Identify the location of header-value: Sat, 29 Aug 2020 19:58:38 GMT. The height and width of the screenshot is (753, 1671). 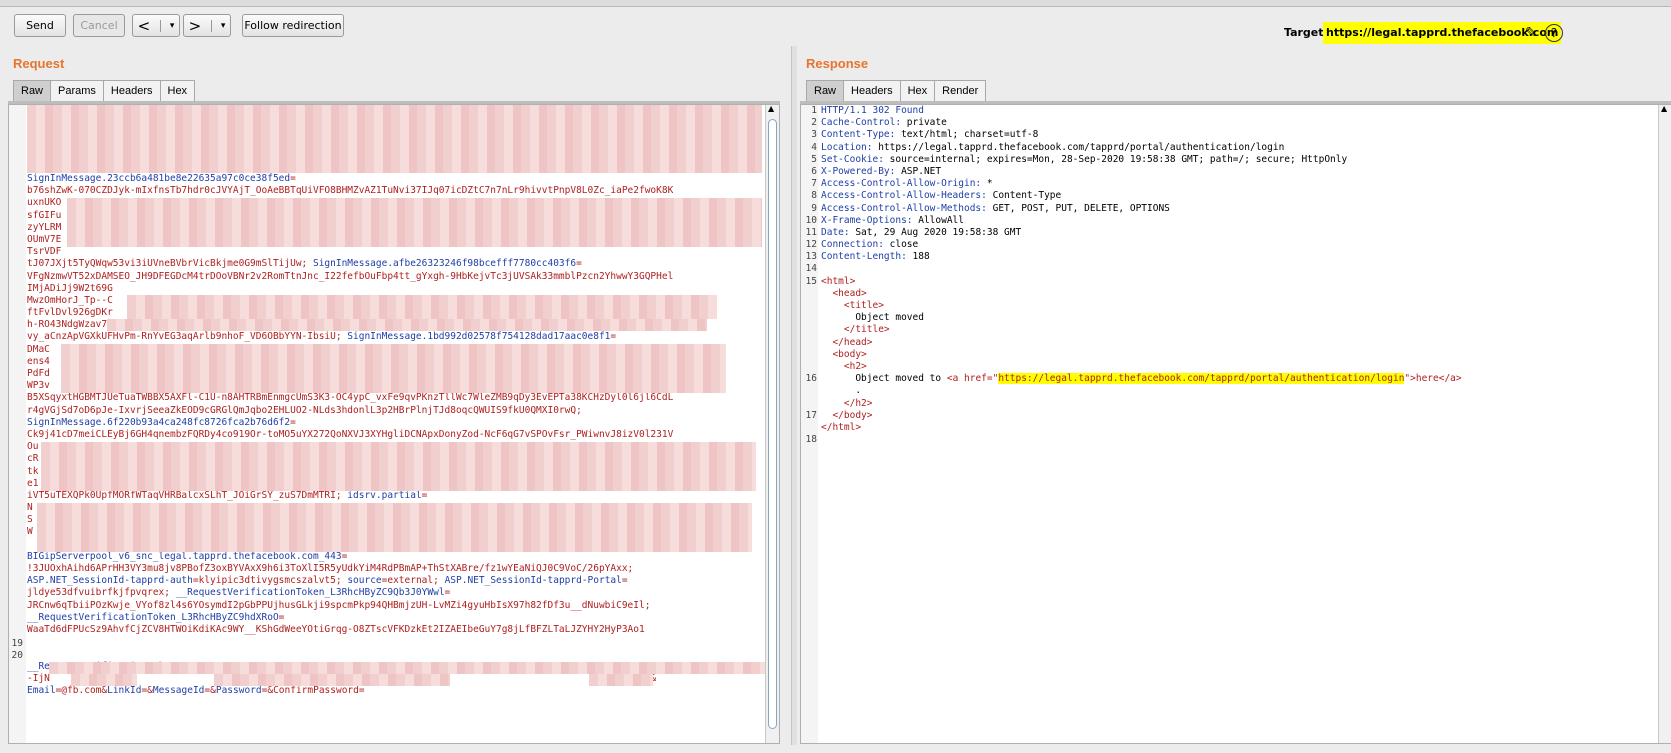
(935, 232).